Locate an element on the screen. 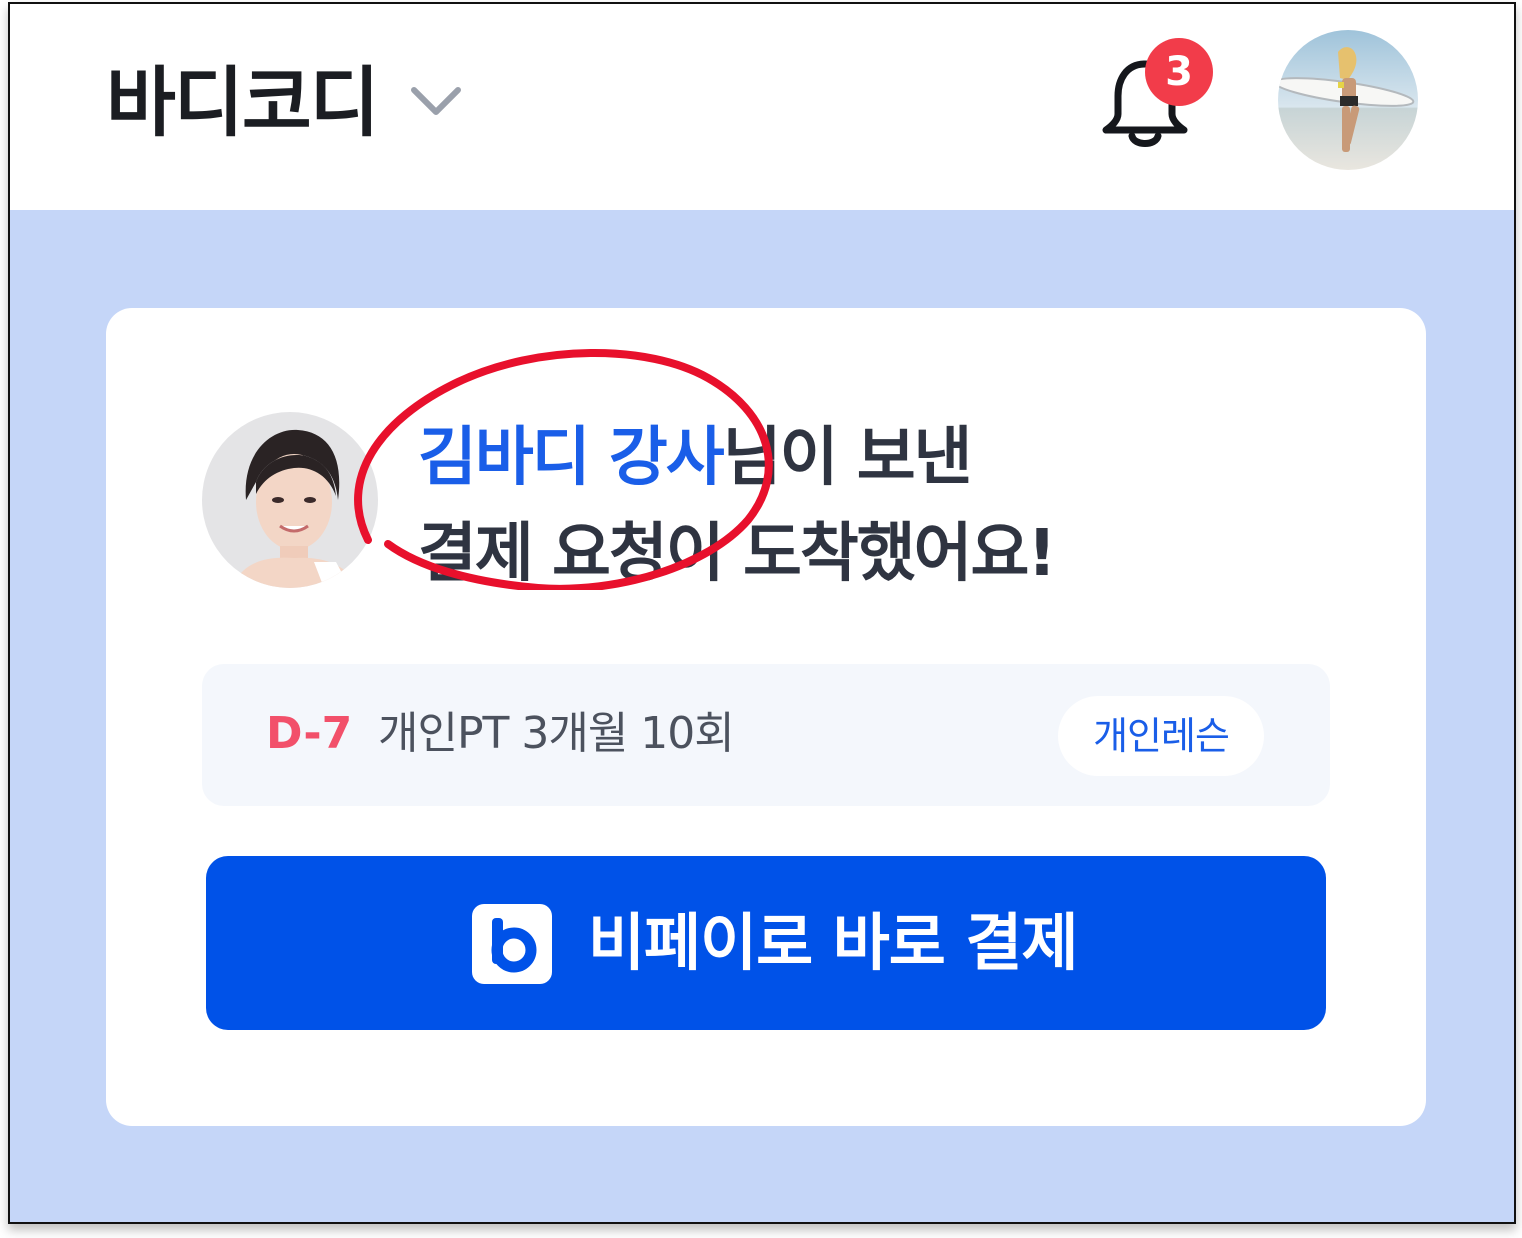 The height and width of the screenshot is (1238, 1522). chevron-down-icon is located at coordinates (436, 101).